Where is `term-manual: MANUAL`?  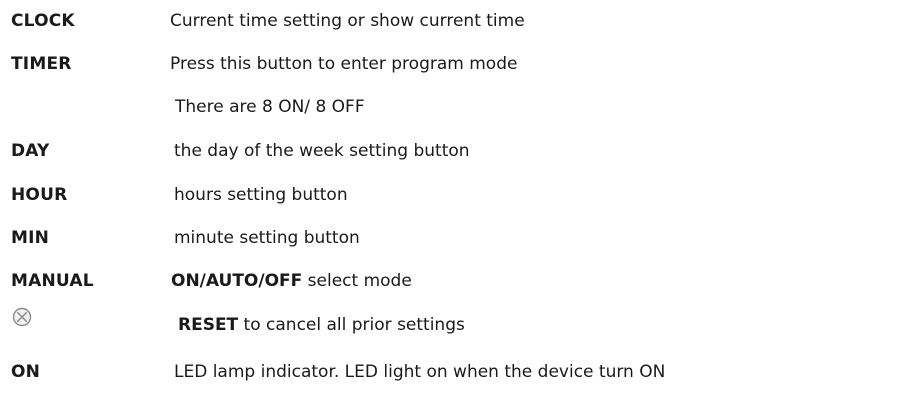 term-manual: MANUAL is located at coordinates (52, 281).